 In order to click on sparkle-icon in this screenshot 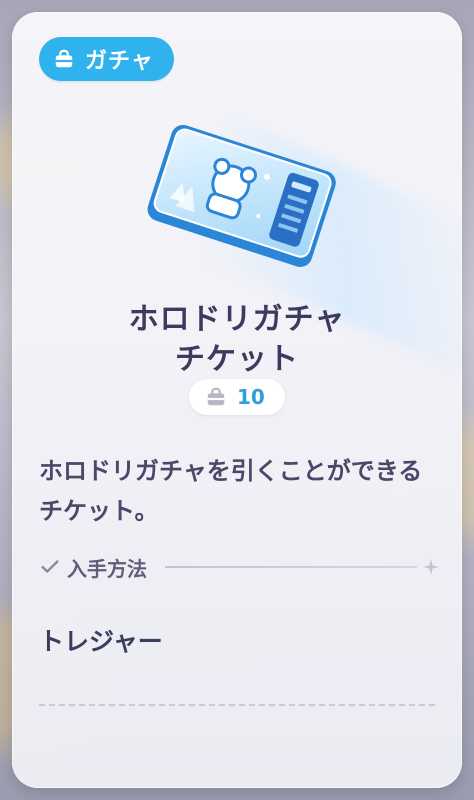, I will do `click(431, 567)`.